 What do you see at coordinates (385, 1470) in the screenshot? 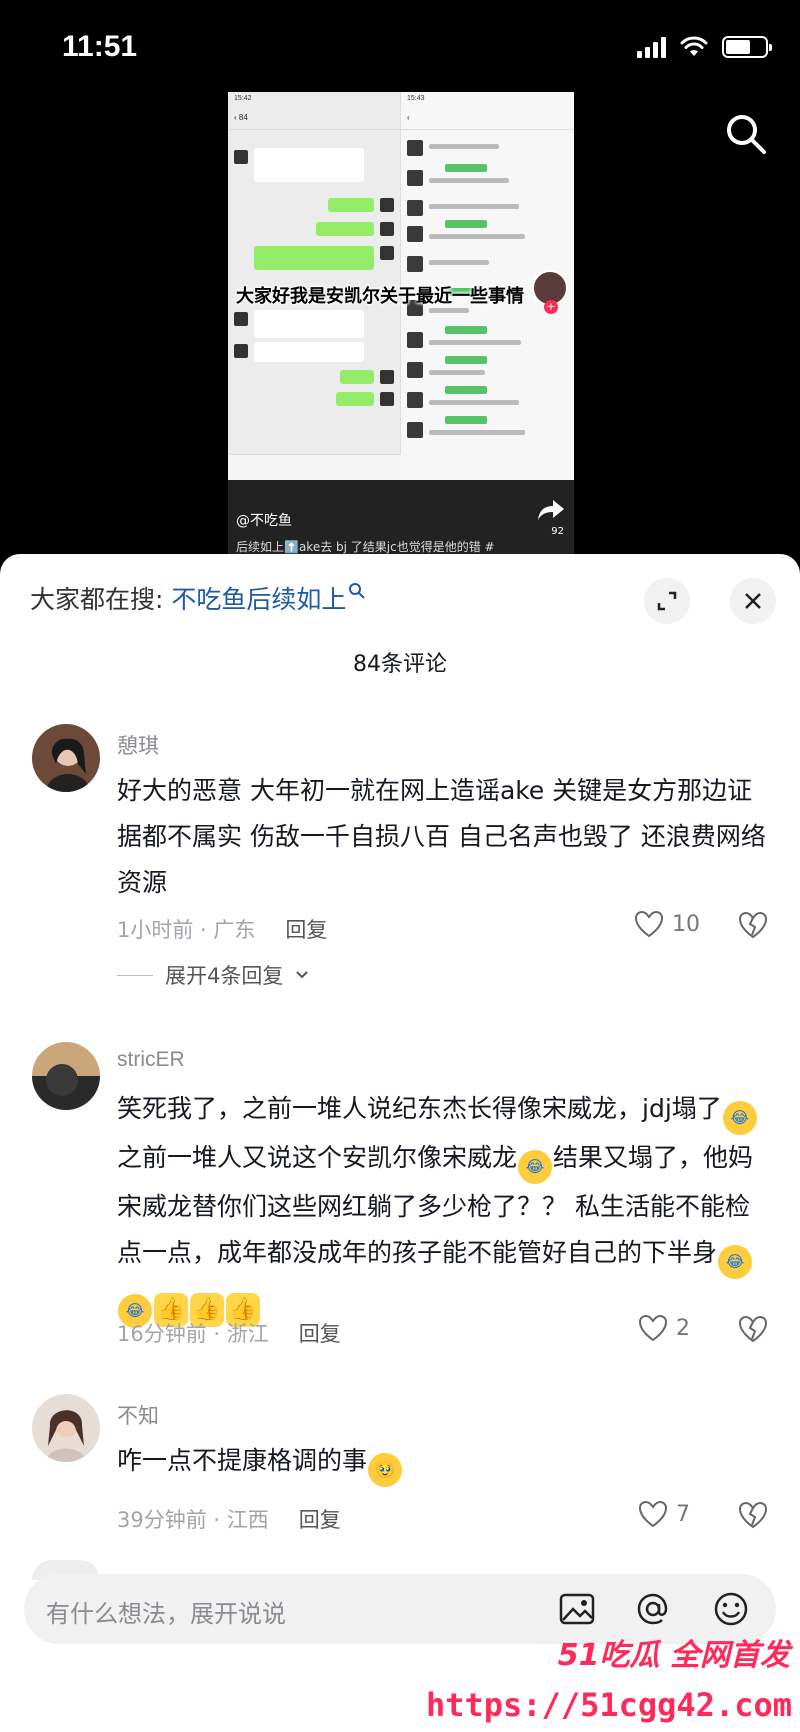
I see `teary-eyed-emoji-icon: 🥹` at bounding box center [385, 1470].